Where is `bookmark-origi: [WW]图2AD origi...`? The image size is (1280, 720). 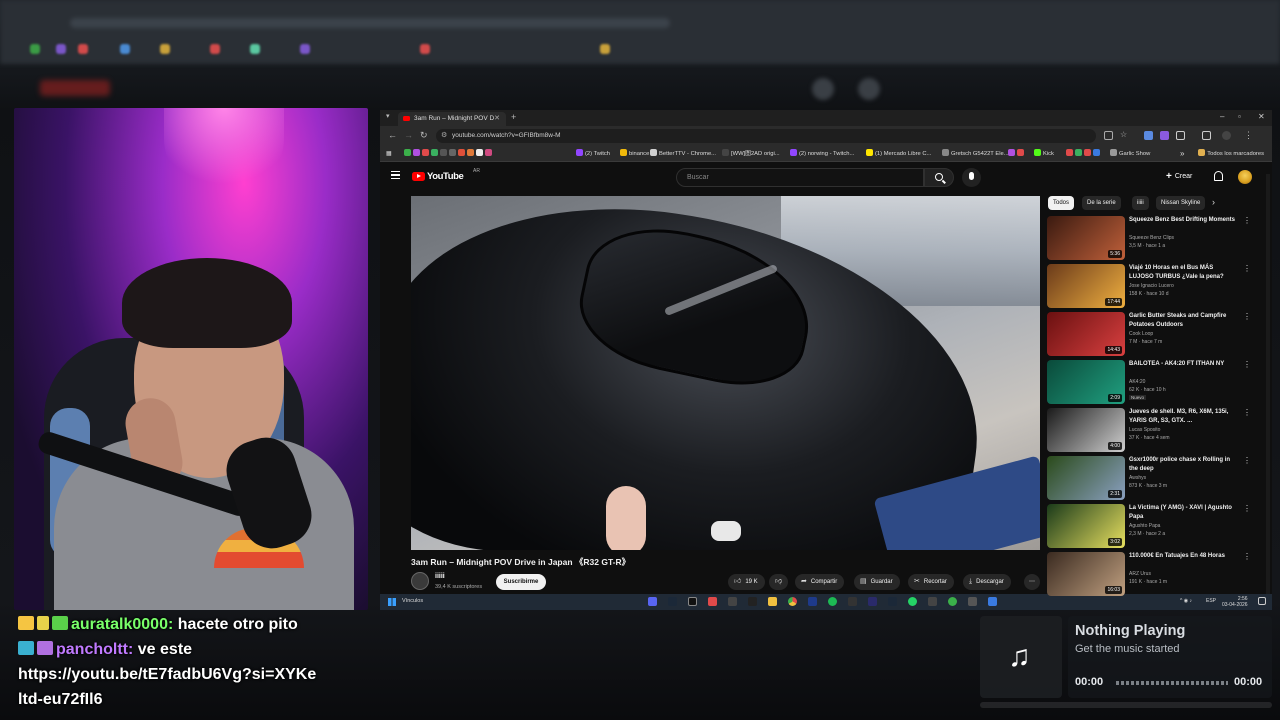 bookmark-origi: [WW]图2AD origi... is located at coordinates (751, 154).